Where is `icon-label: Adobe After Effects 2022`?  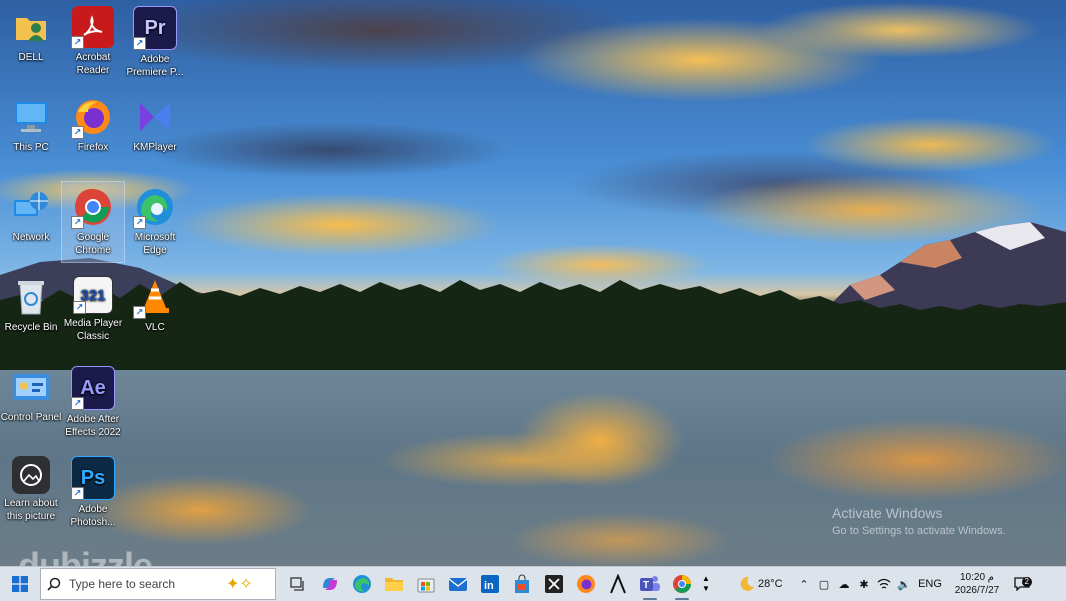
icon-label: Adobe After Effects 2022 is located at coordinates (93, 426).